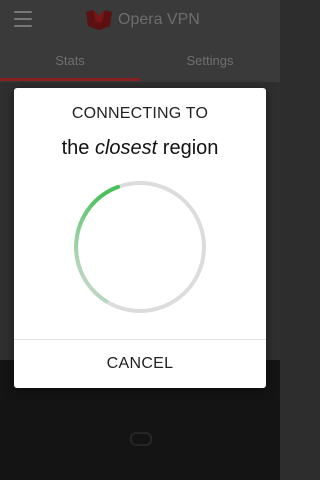 The width and height of the screenshot is (320, 480). I want to click on cancel-button: CANCEL, so click(140, 364).